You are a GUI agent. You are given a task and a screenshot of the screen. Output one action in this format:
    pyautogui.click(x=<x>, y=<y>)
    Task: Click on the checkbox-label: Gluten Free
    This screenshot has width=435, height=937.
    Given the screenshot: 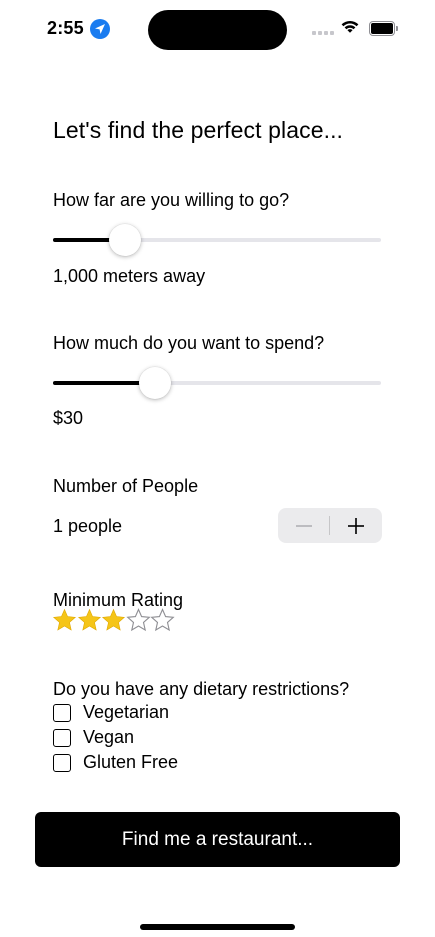 What is the action you would take?
    pyautogui.click(x=131, y=762)
    